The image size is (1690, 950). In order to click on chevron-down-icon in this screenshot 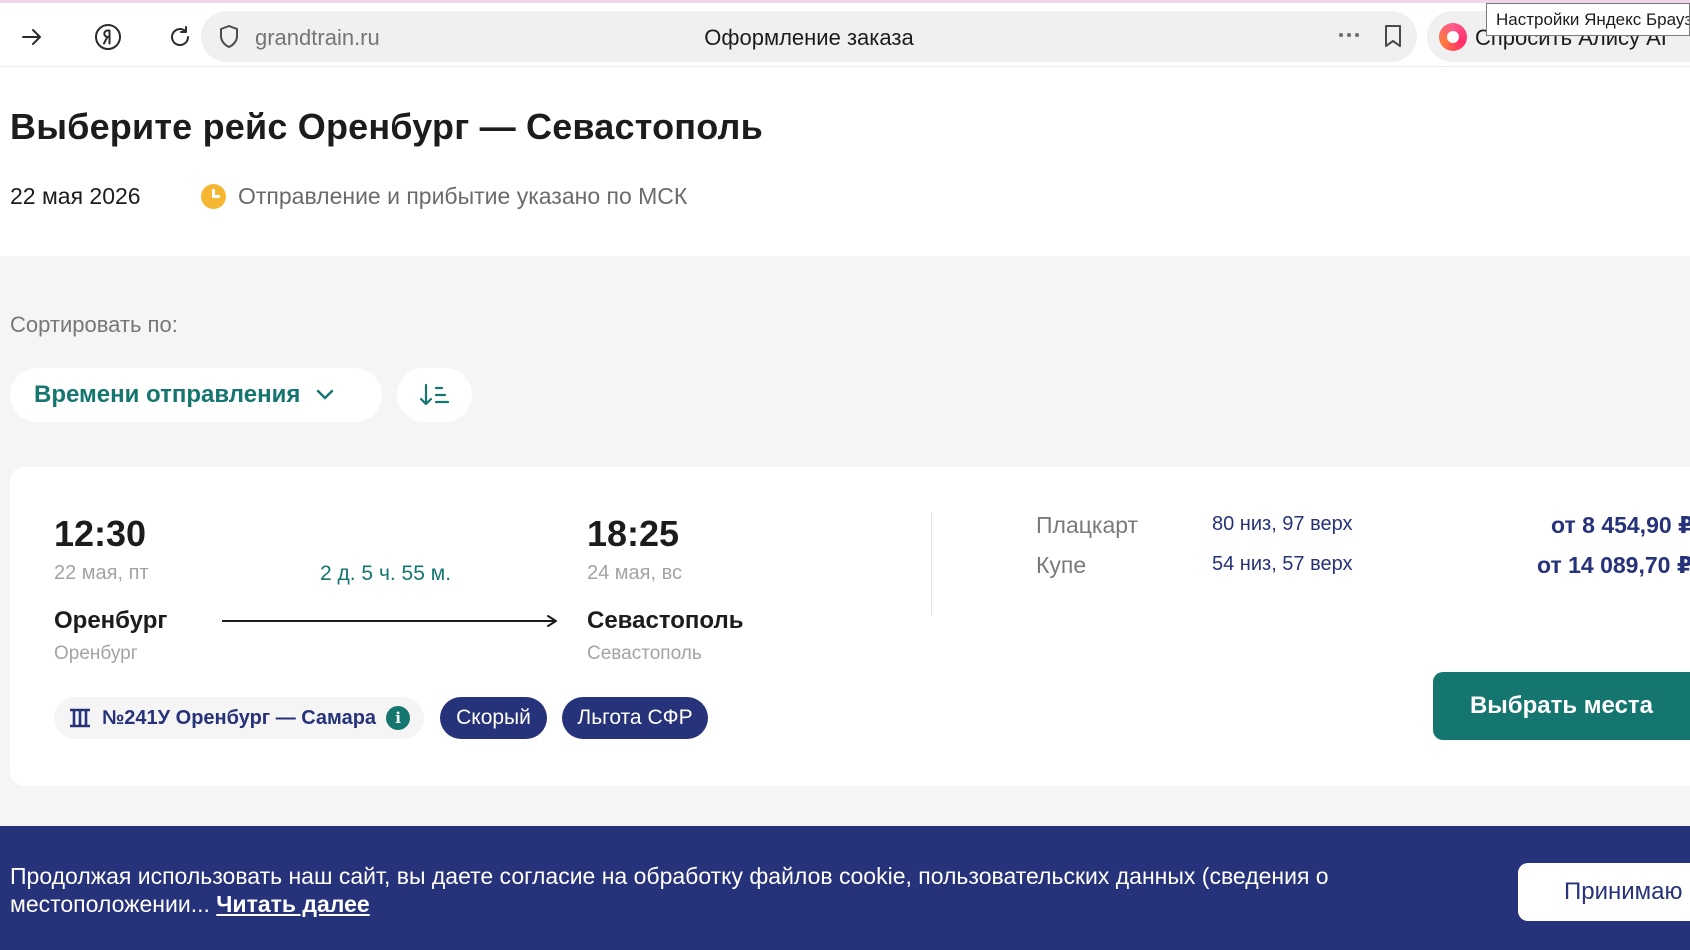, I will do `click(325, 394)`.